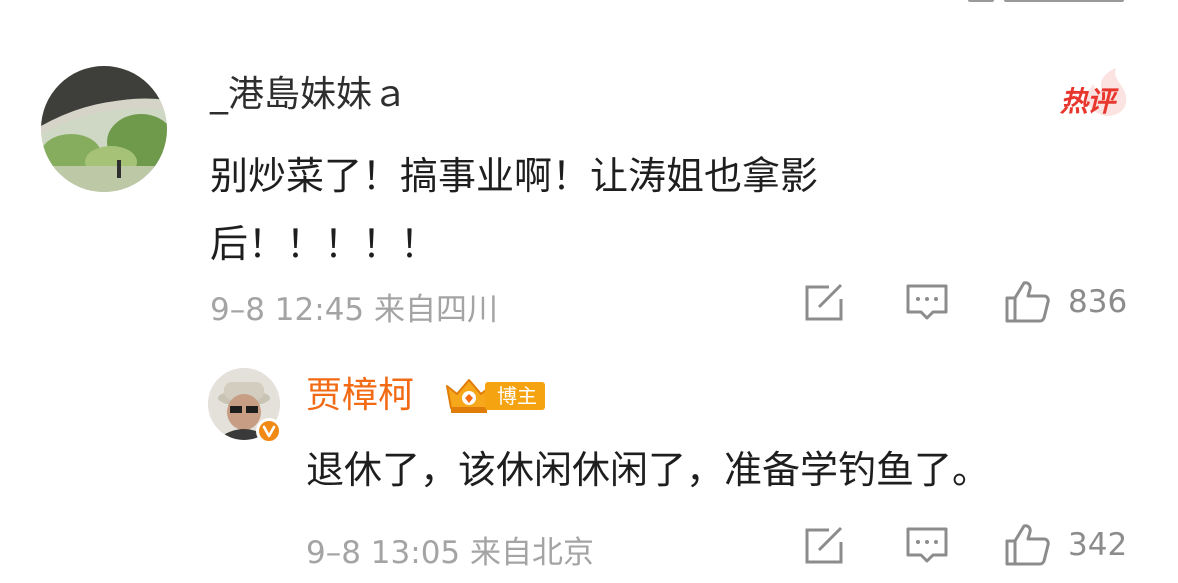 The width and height of the screenshot is (1178, 583). What do you see at coordinates (287, 310) in the screenshot?
I see `comment-time: 9–8 12:45` at bounding box center [287, 310].